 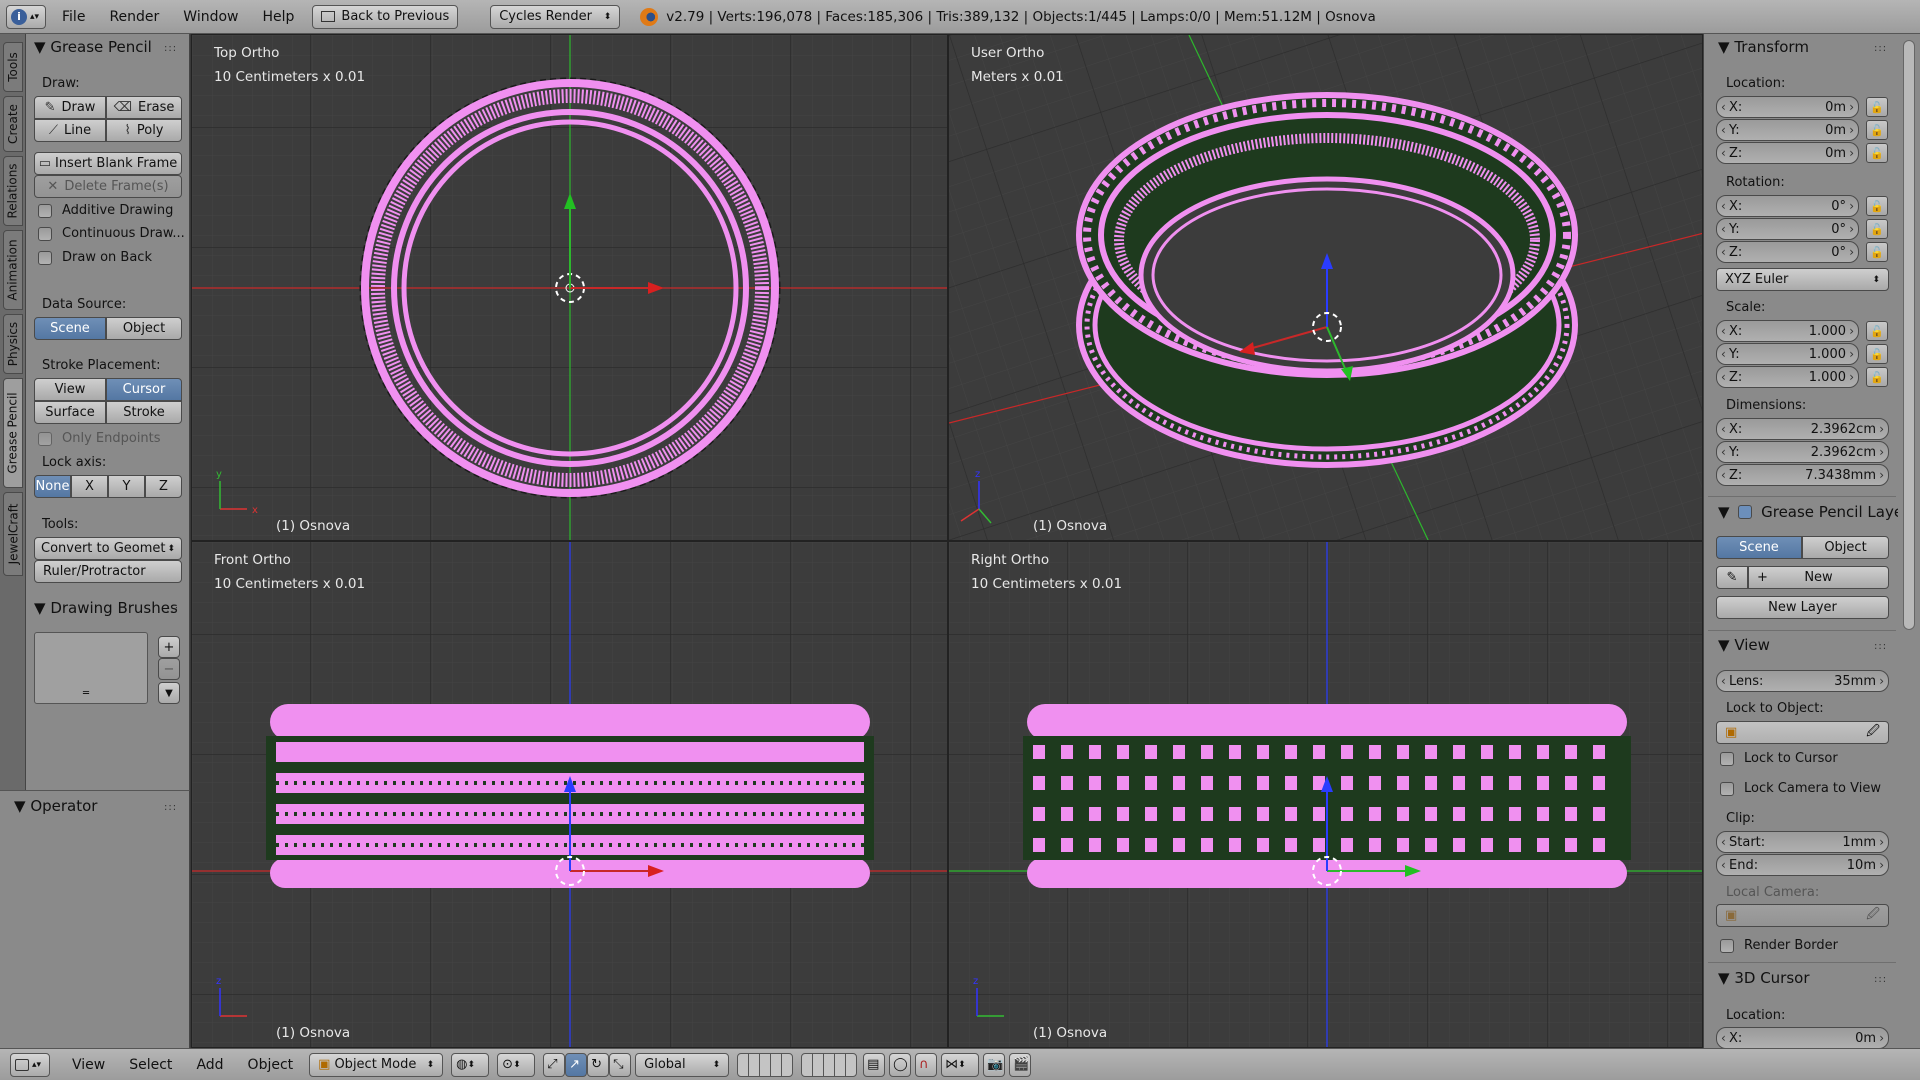 I want to click on rotation-z-field: Z:0°, so click(x=1787, y=252).